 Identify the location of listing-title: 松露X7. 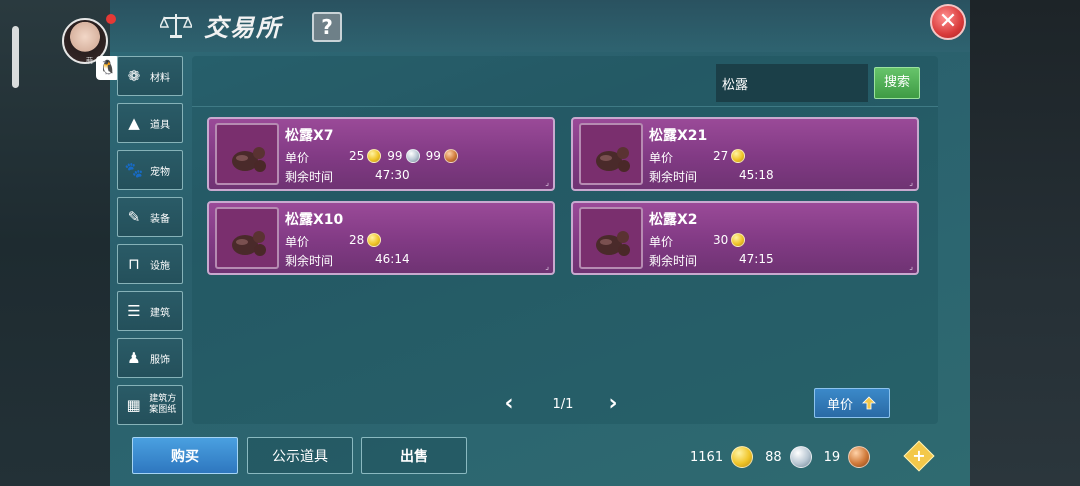
(309, 136).